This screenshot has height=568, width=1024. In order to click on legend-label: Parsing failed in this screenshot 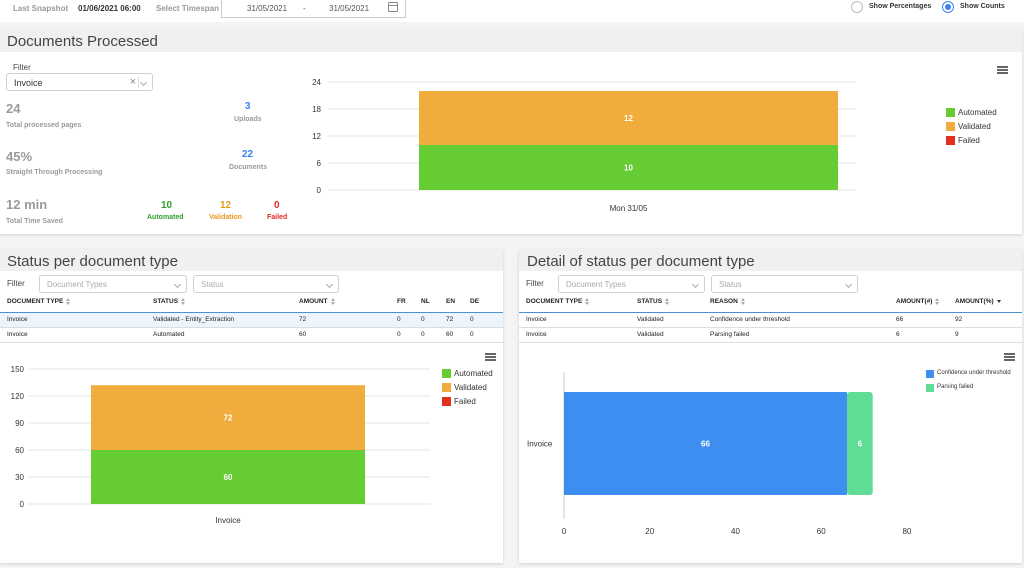, I will do `click(955, 387)`.